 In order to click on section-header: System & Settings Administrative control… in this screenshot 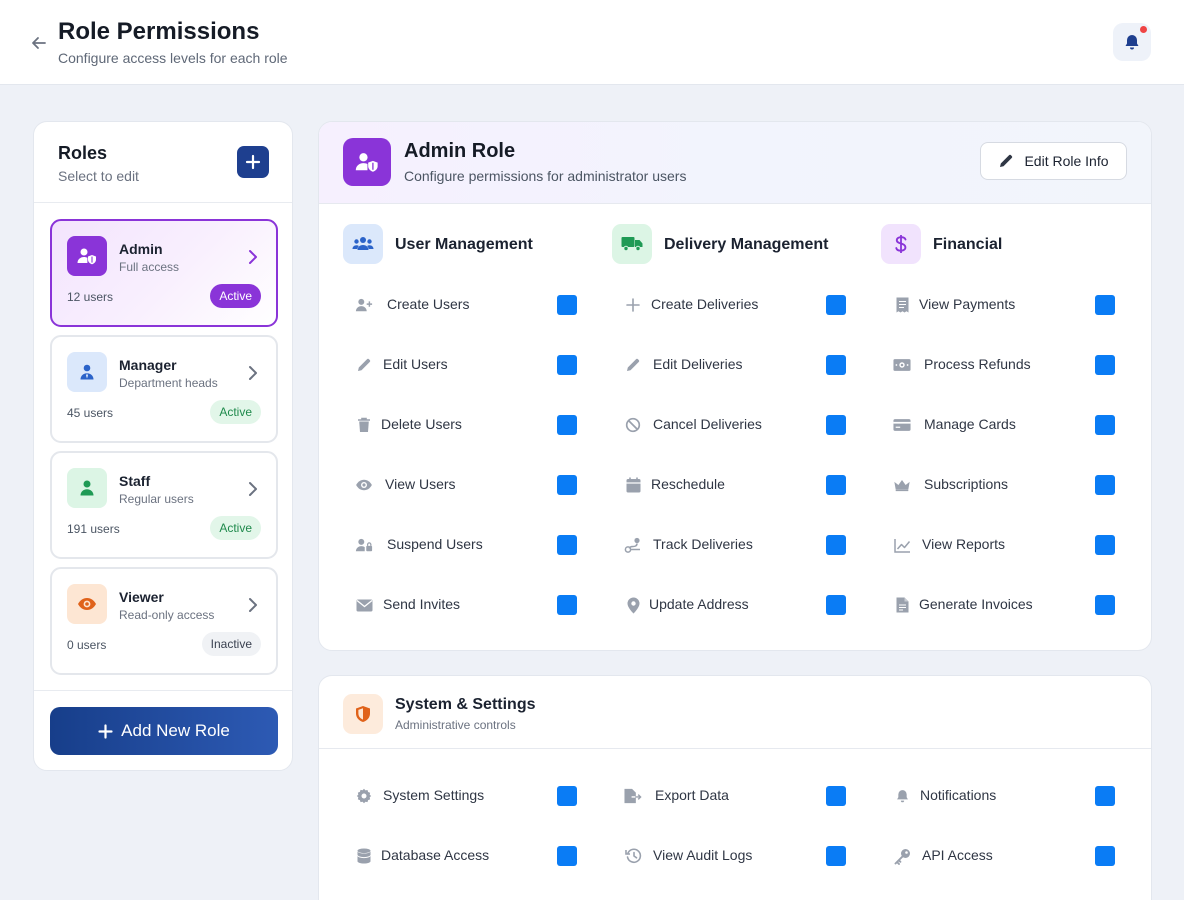, I will do `click(735, 712)`.